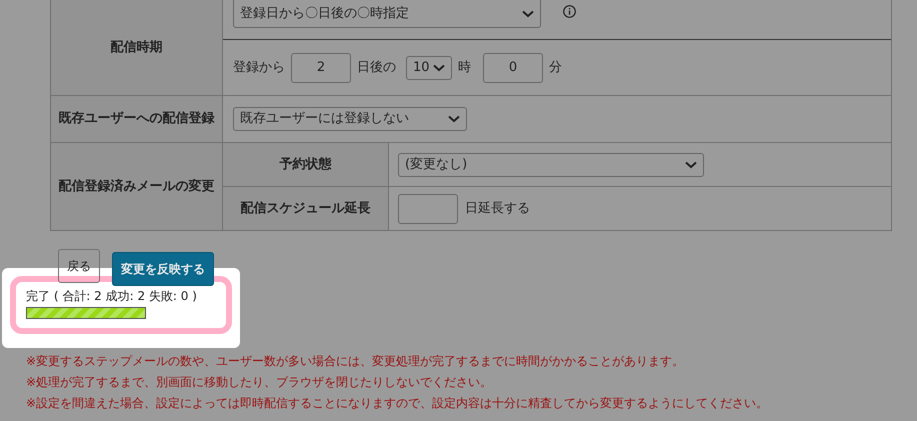  I want to click on field-label: 登録から, so click(259, 67).